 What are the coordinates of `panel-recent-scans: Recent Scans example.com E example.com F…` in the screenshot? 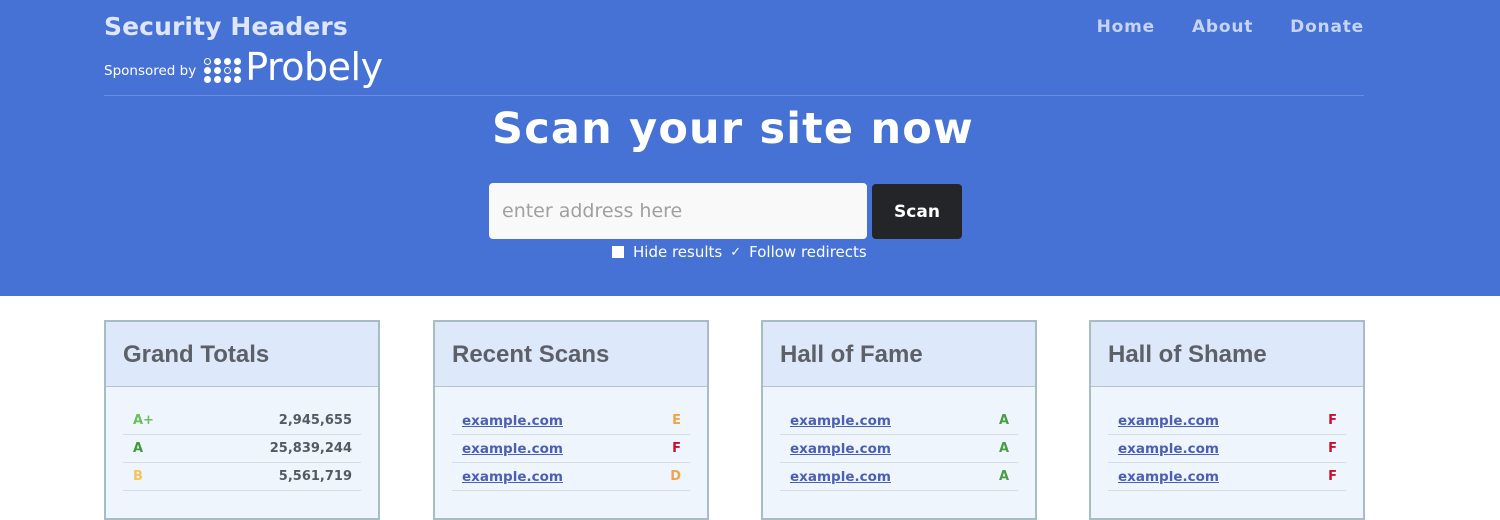 It's located at (571, 420).